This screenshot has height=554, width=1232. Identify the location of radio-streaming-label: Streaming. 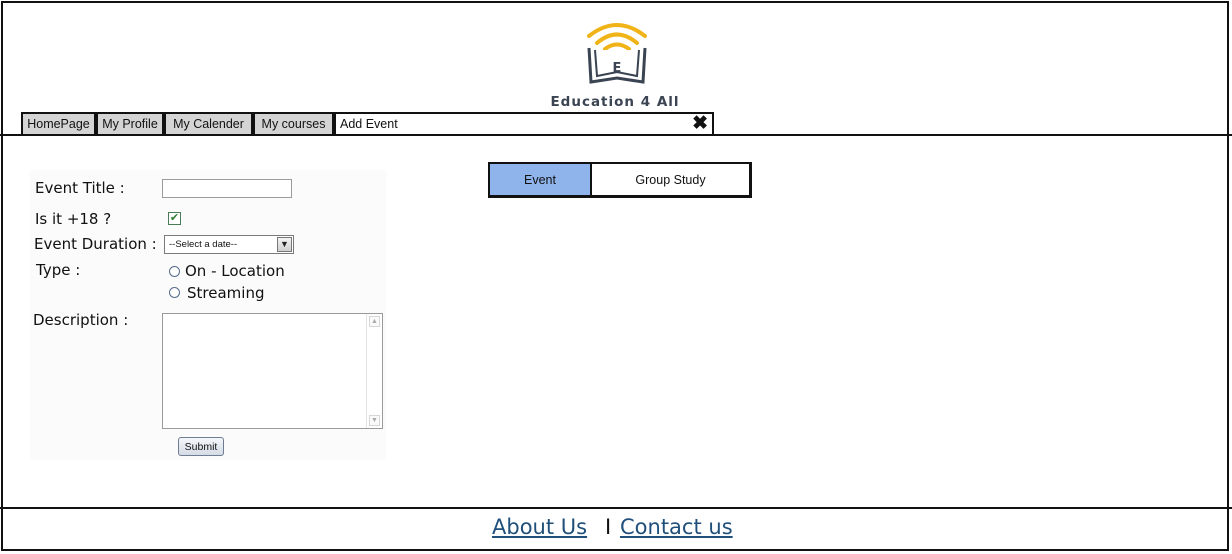
(226, 293).